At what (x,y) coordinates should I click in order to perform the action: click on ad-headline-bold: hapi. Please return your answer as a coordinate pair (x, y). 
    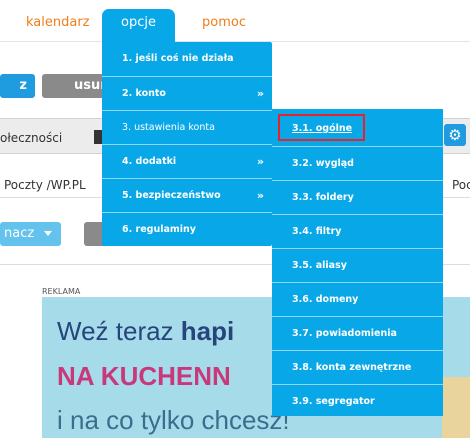
    Looking at the image, I should click on (207, 331).